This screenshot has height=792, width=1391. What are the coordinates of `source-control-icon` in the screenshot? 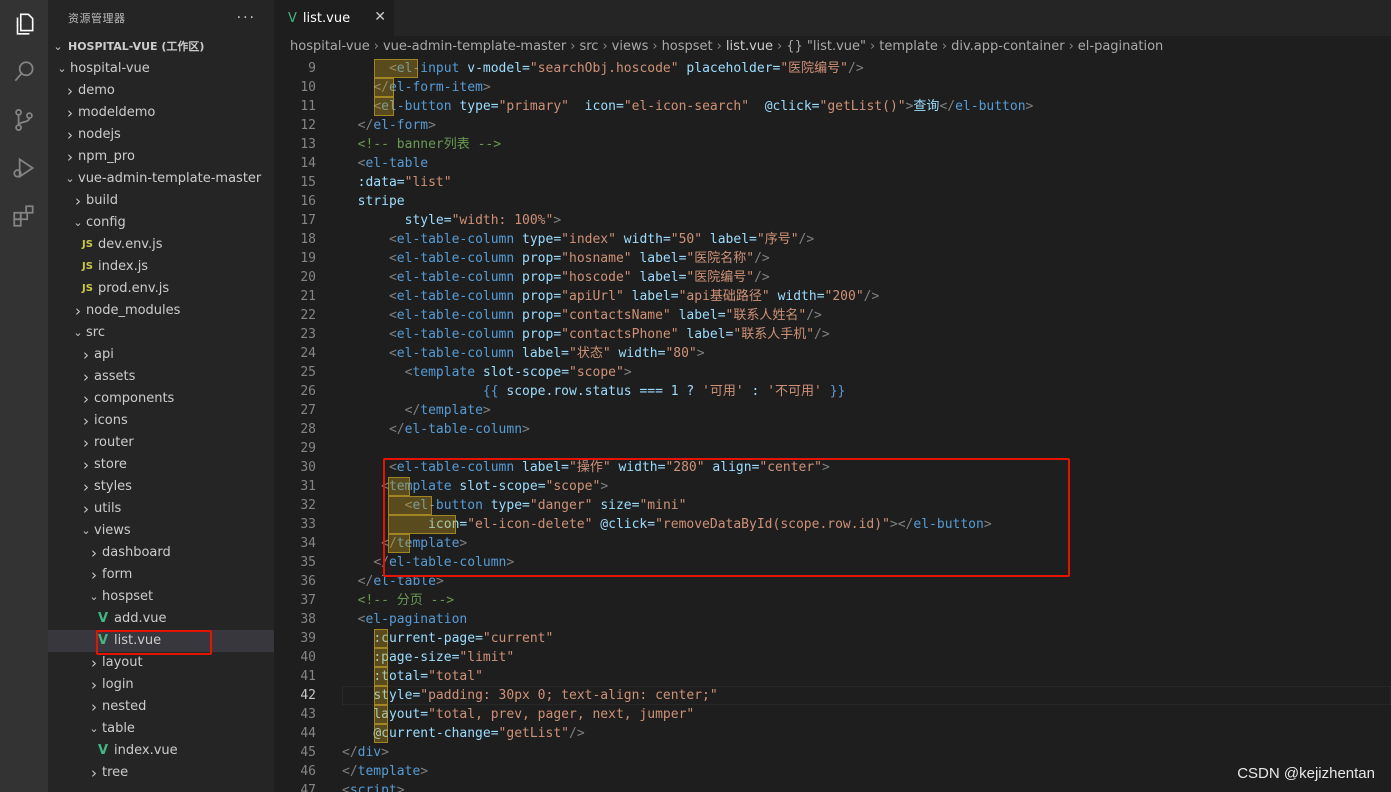 It's located at (24, 120).